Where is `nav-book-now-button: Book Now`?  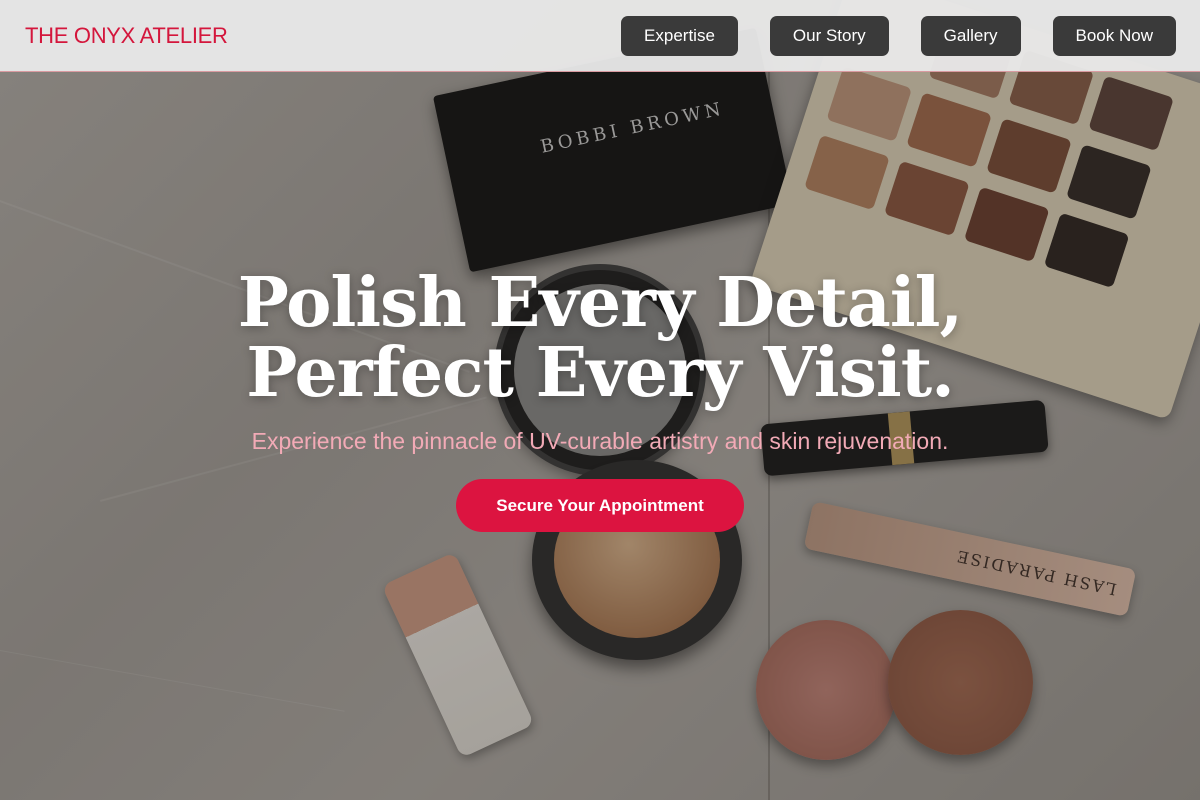
nav-book-now-button: Book Now is located at coordinates (1114, 35).